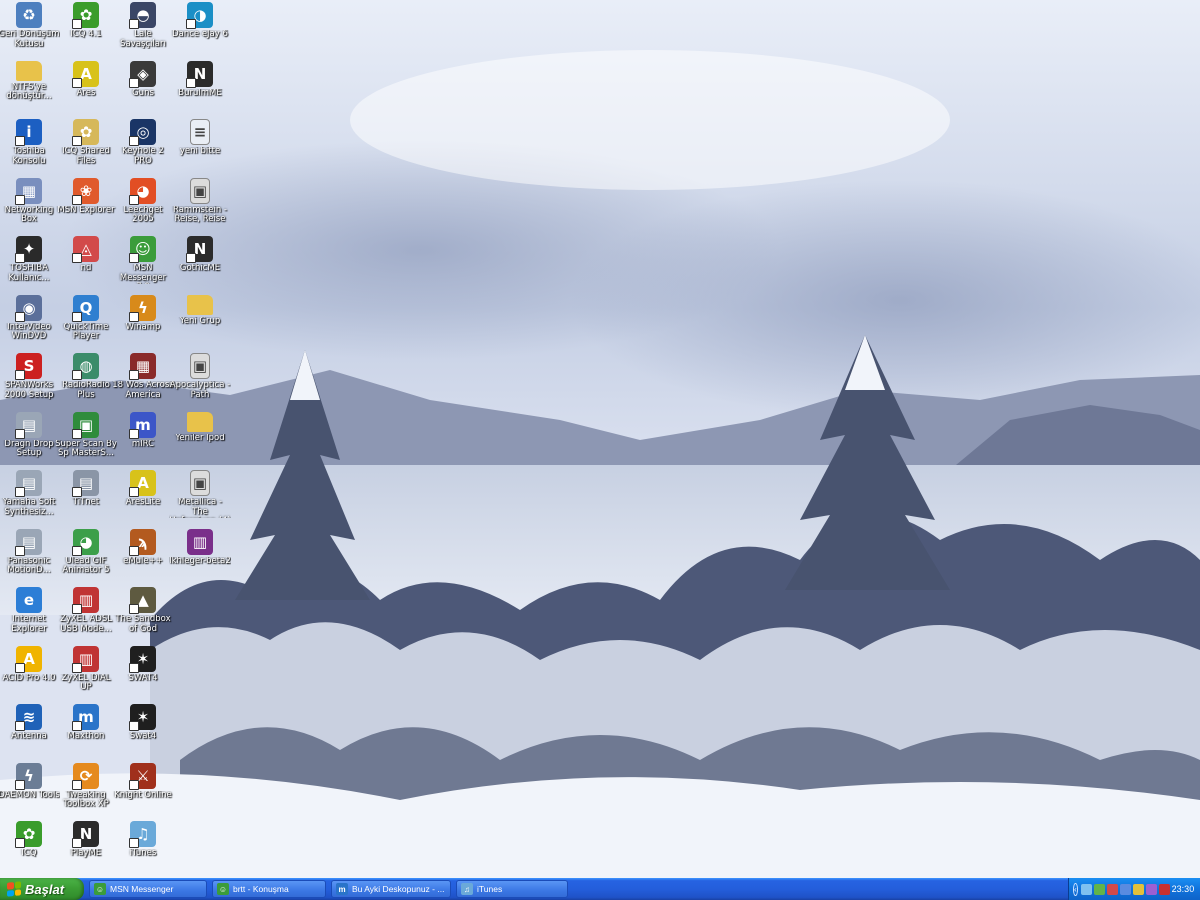 Image resolution: width=1200 pixels, height=900 pixels. What do you see at coordinates (467, 889) in the screenshot?
I see `itunes-icon: ♫` at bounding box center [467, 889].